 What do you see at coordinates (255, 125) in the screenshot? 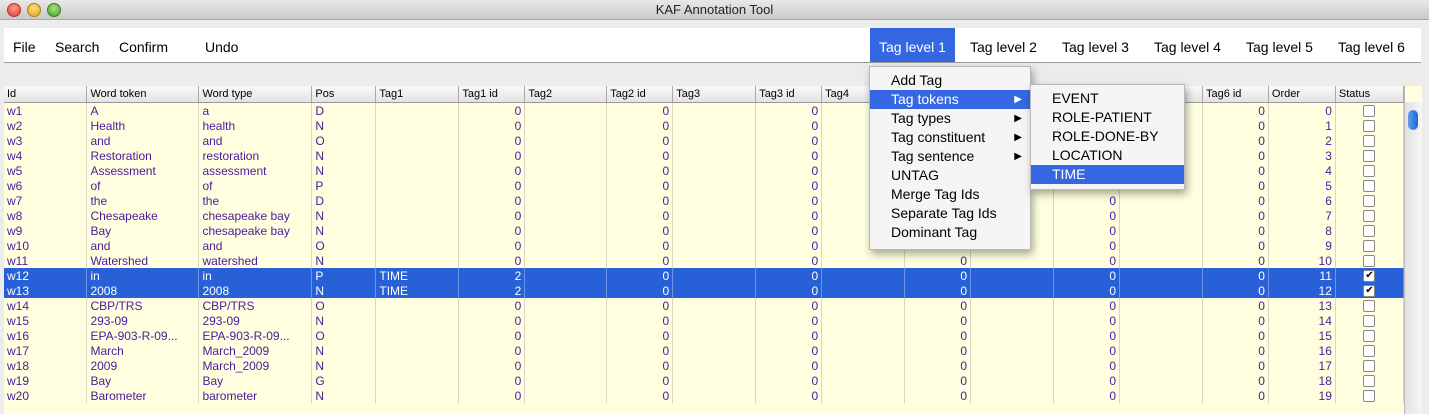
I see `cell-type: health` at bounding box center [255, 125].